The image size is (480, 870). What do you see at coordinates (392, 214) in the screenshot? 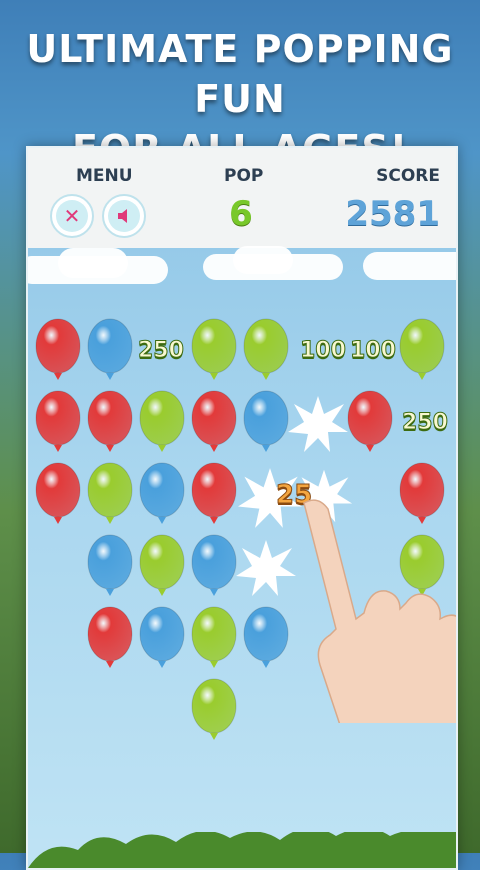
I see `score-value: 2581` at bounding box center [392, 214].